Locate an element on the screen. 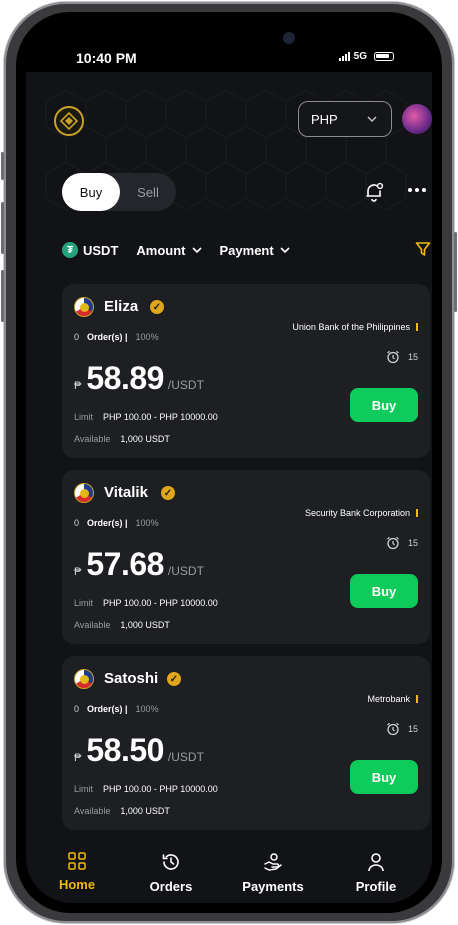  hand-coin-icon is located at coordinates (273, 862).